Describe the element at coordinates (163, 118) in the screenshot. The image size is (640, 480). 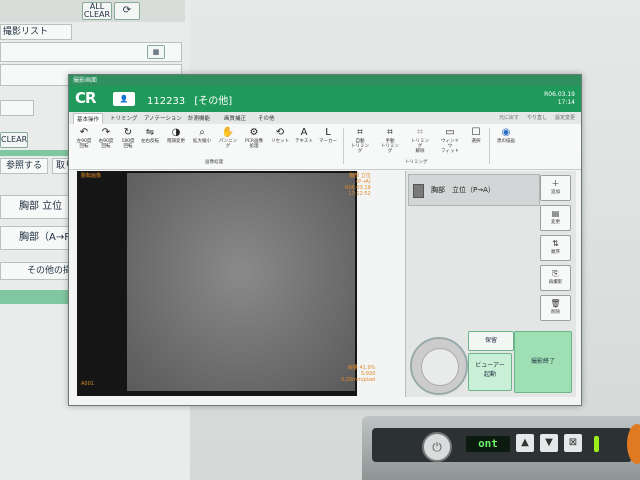
I see `tab-annotation: アノテーション` at that location.